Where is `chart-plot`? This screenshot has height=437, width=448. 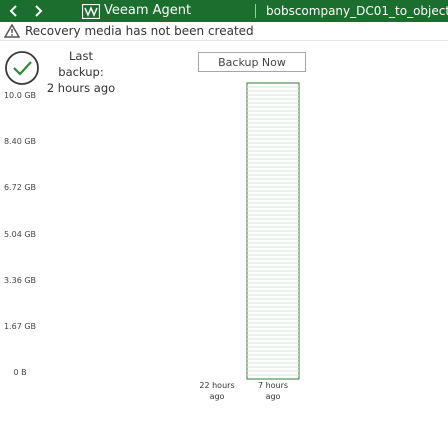 chart-plot is located at coordinates (273, 231).